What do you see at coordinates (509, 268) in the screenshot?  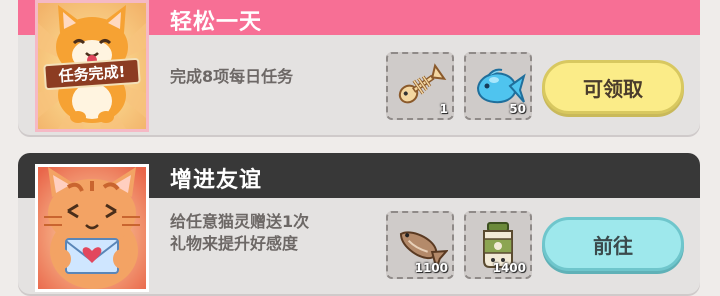 I see `reward-quantity: 1400` at bounding box center [509, 268].